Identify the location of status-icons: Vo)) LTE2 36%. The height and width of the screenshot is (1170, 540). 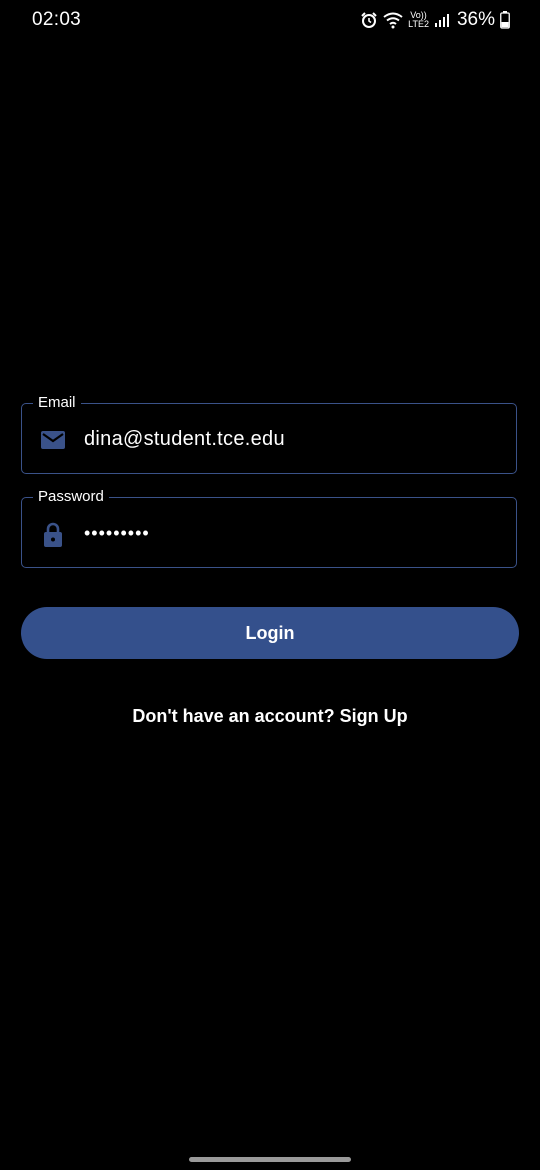
(435, 20).